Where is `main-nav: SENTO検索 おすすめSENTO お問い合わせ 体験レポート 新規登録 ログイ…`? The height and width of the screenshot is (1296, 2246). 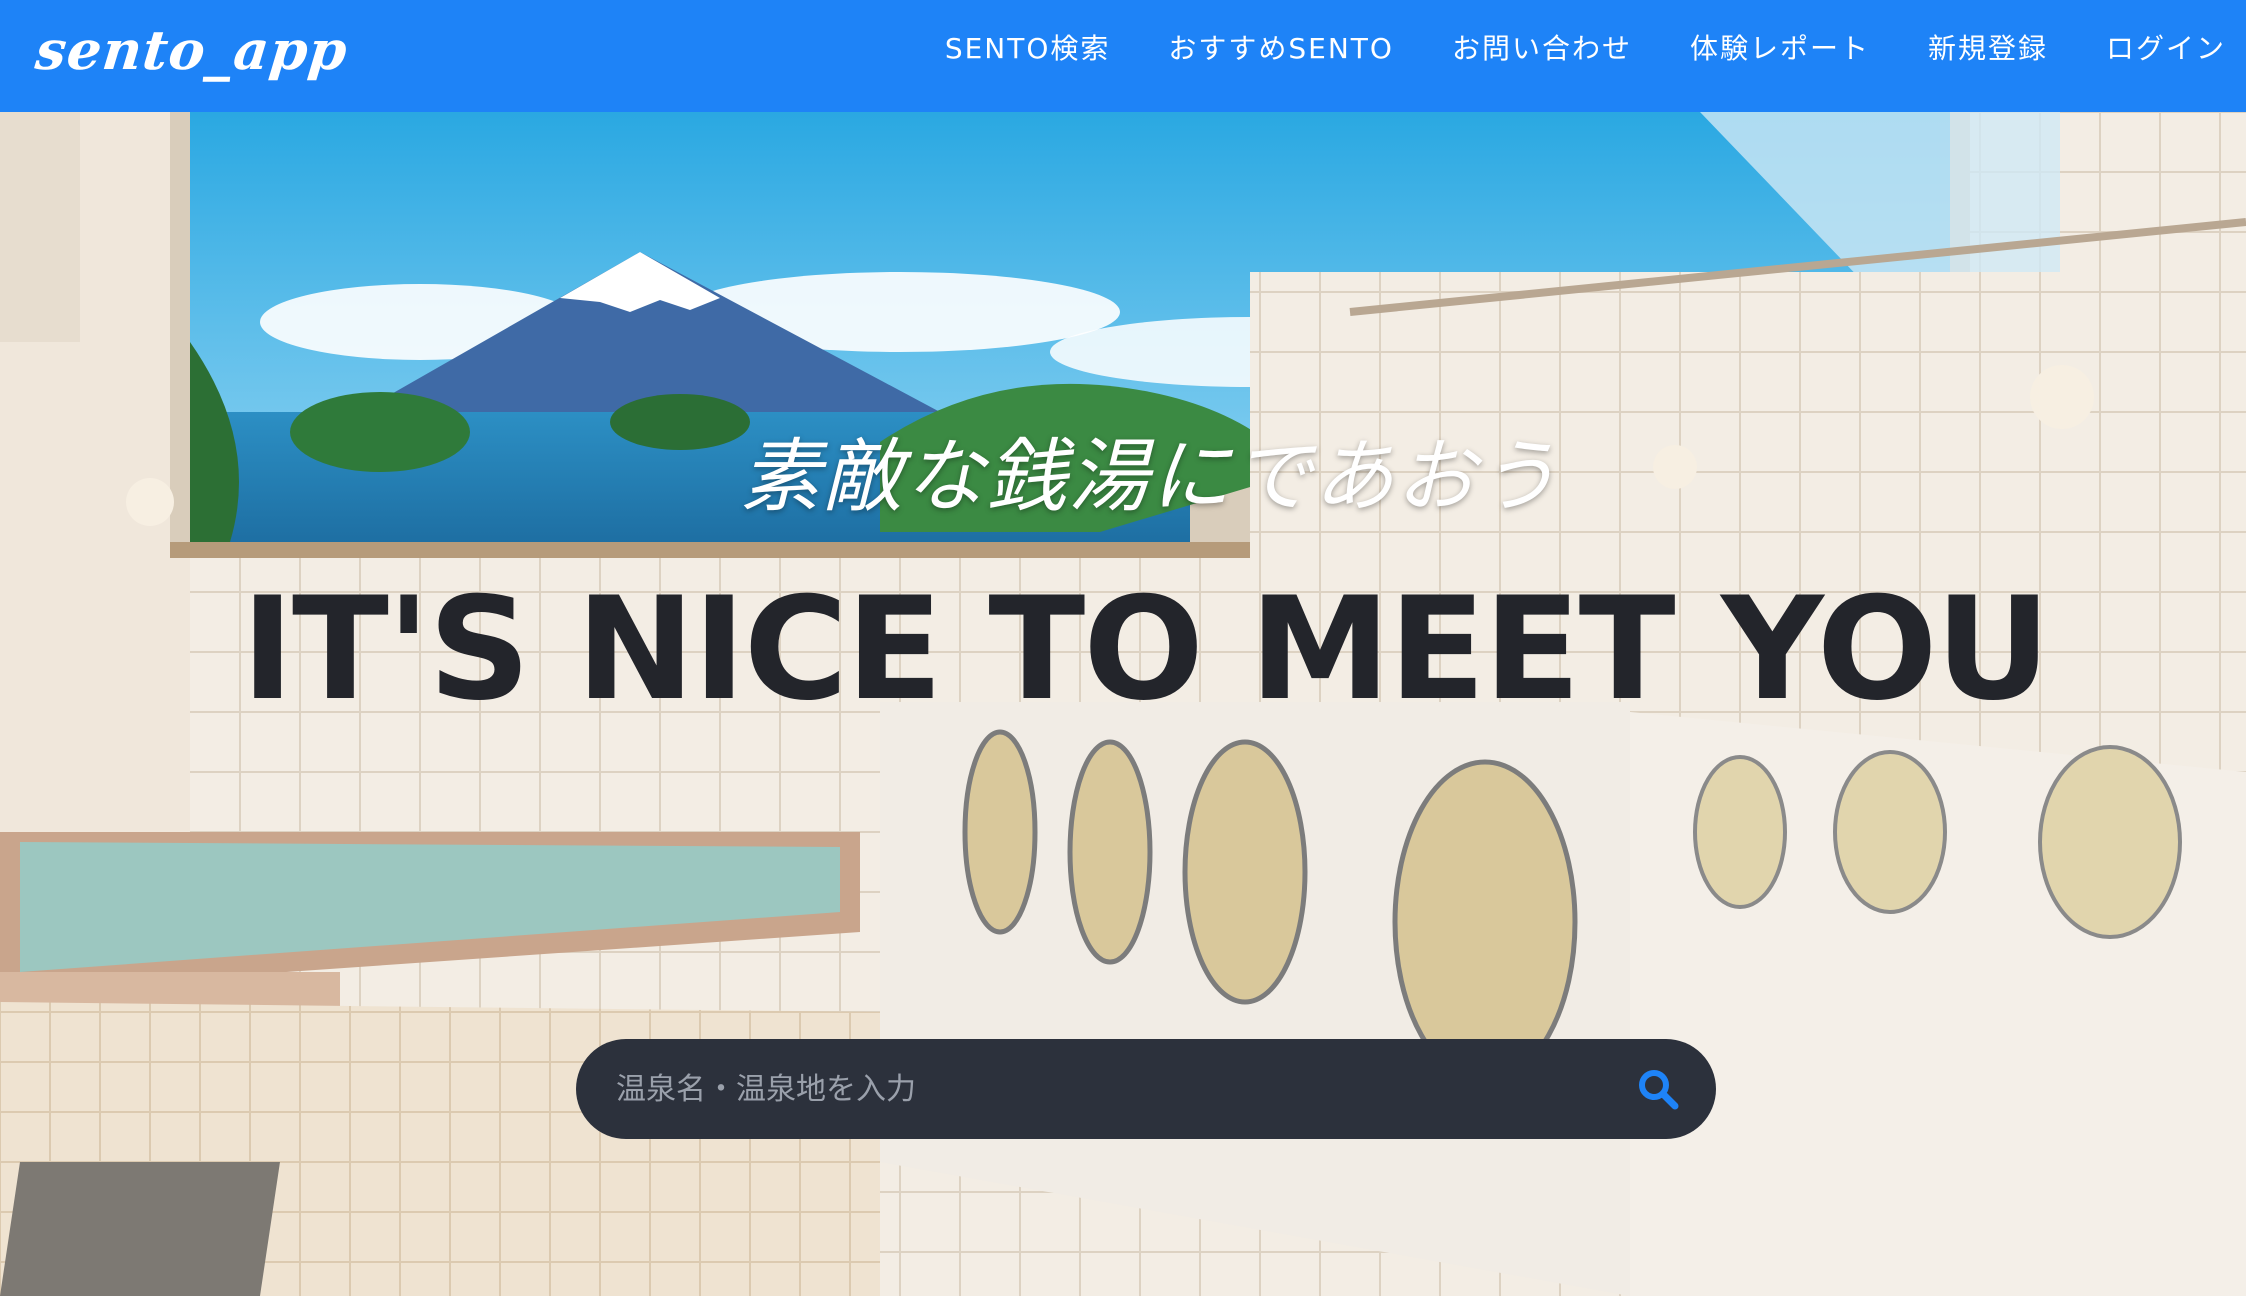
main-nav: SENTO検索 おすすめSENTO お問い合わせ 体験レポート 新規登録 ログイ… is located at coordinates (1556, 47).